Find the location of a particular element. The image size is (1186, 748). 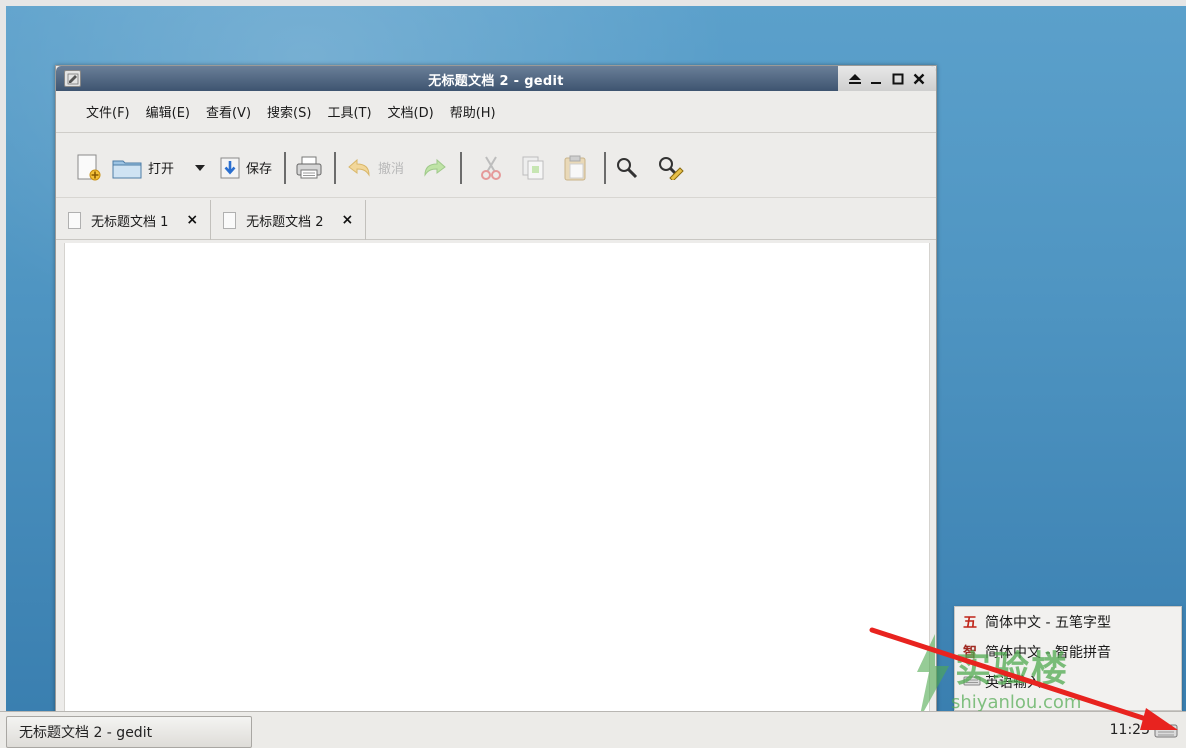

tab-label: 无标题文档 2 is located at coordinates (285, 222).